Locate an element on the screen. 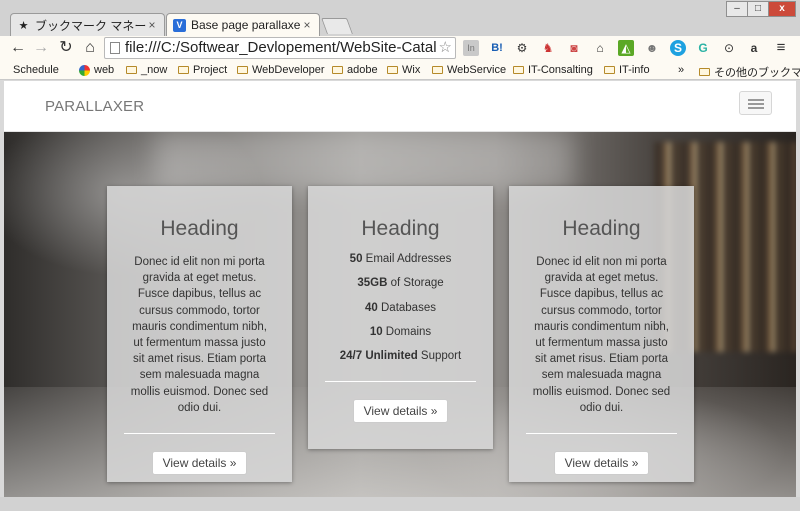  bookmark-now: _now is located at coordinates (146, 70).